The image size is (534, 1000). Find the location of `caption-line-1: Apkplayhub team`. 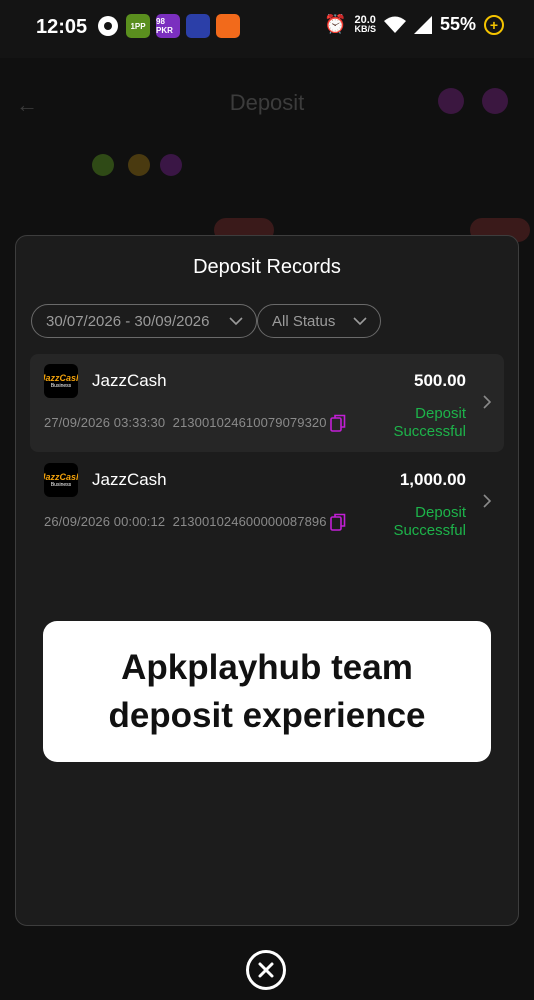

caption-line-1: Apkplayhub team is located at coordinates (267, 667).